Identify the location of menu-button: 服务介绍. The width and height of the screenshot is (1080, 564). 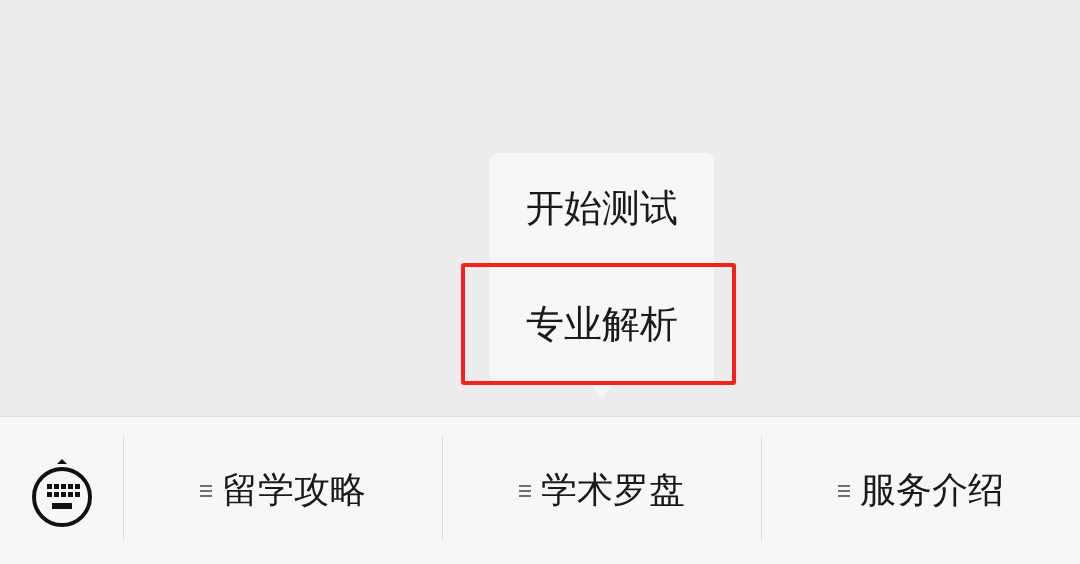
(921, 490).